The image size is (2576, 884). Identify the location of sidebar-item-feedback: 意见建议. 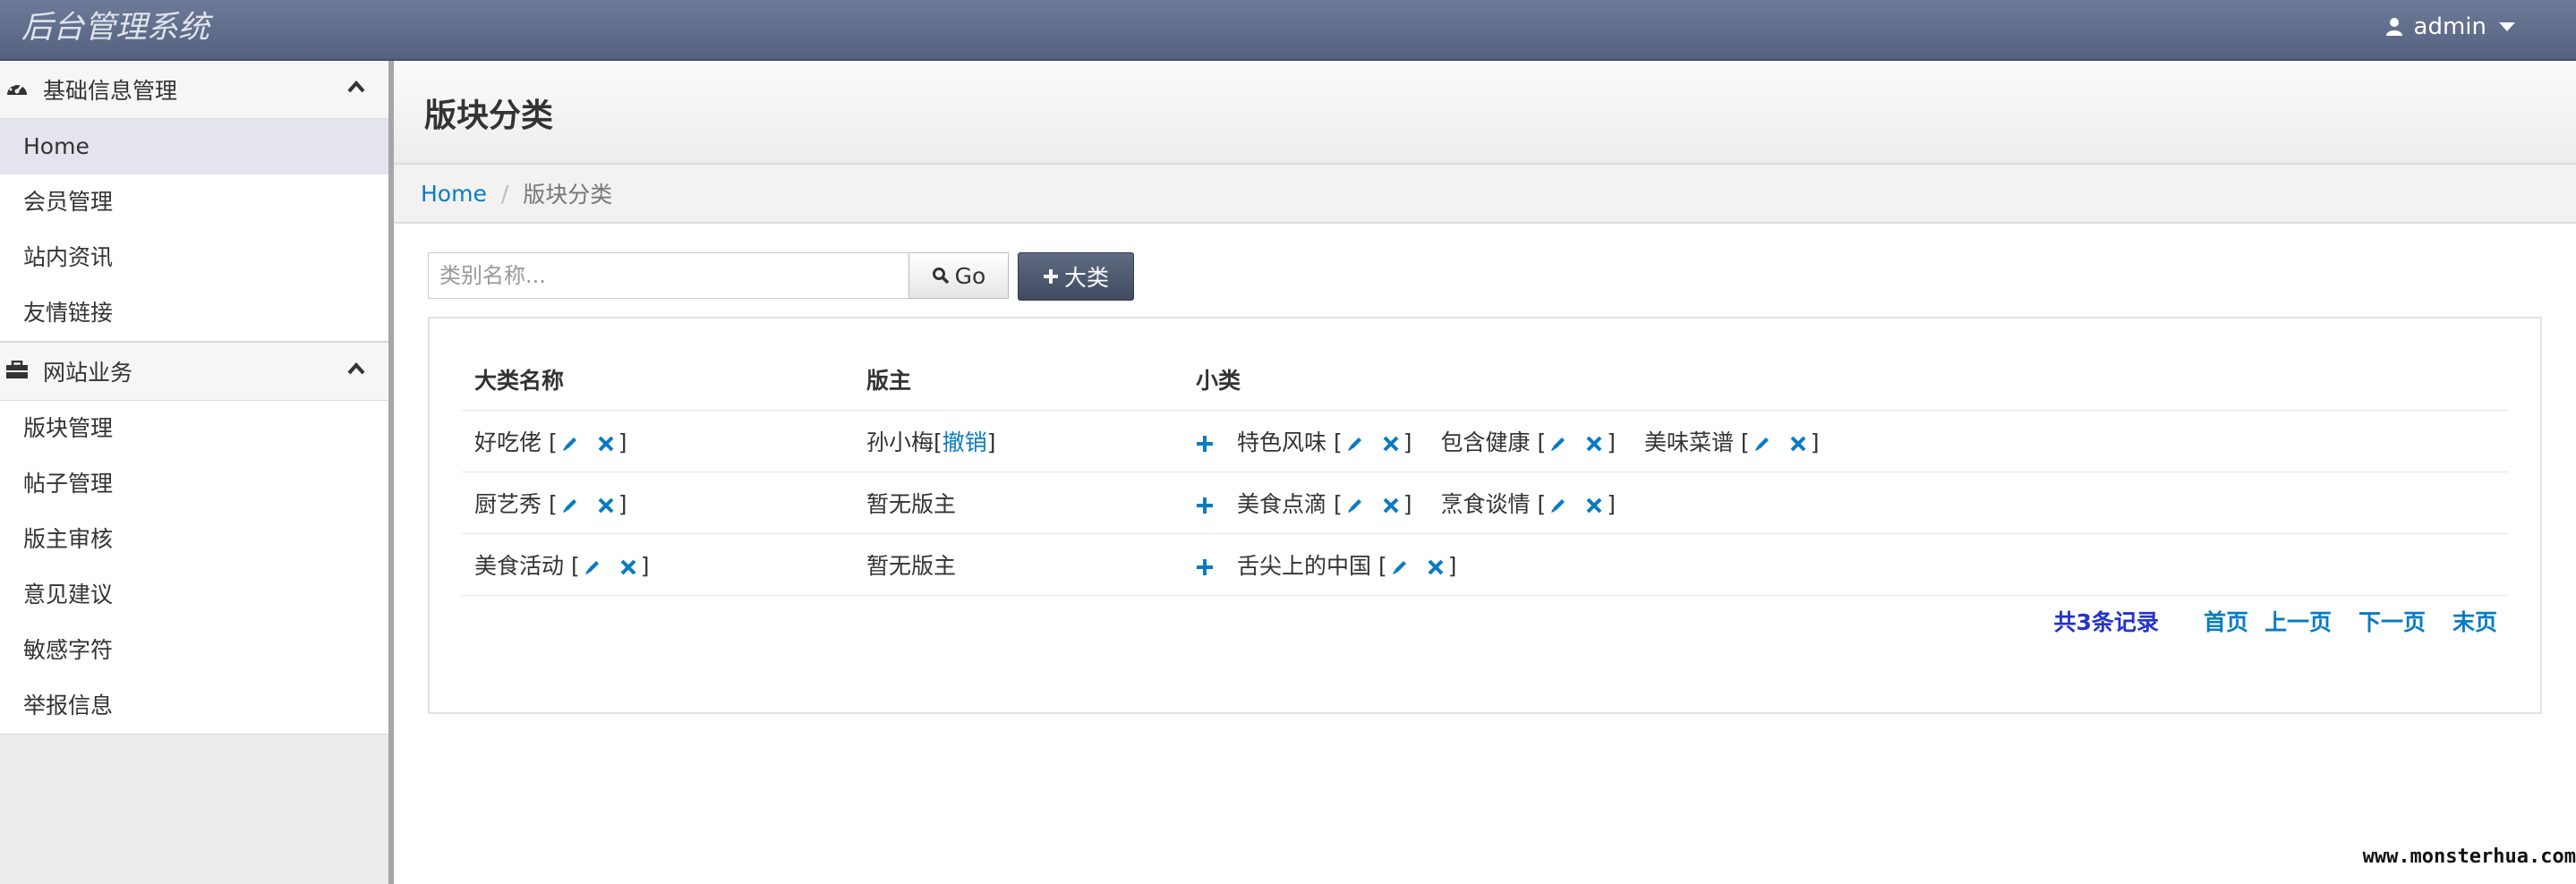
(194, 595).